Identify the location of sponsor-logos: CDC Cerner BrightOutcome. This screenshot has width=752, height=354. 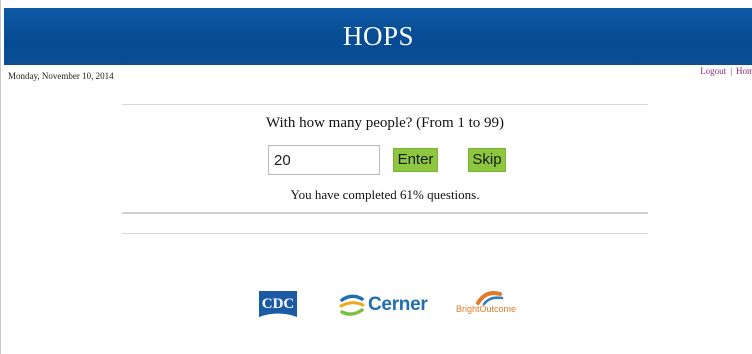
(376, 306).